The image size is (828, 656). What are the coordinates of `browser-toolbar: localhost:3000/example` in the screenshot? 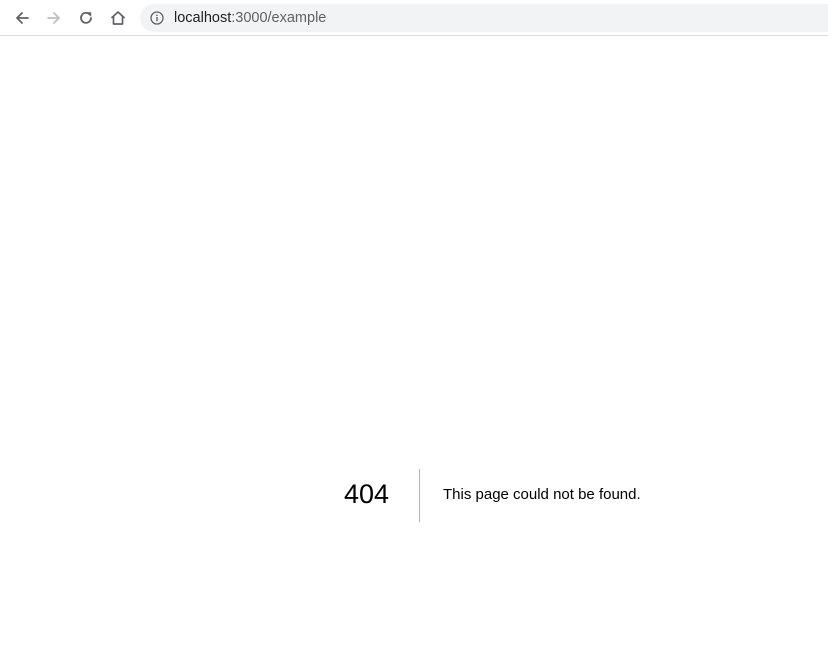 It's located at (414, 18).